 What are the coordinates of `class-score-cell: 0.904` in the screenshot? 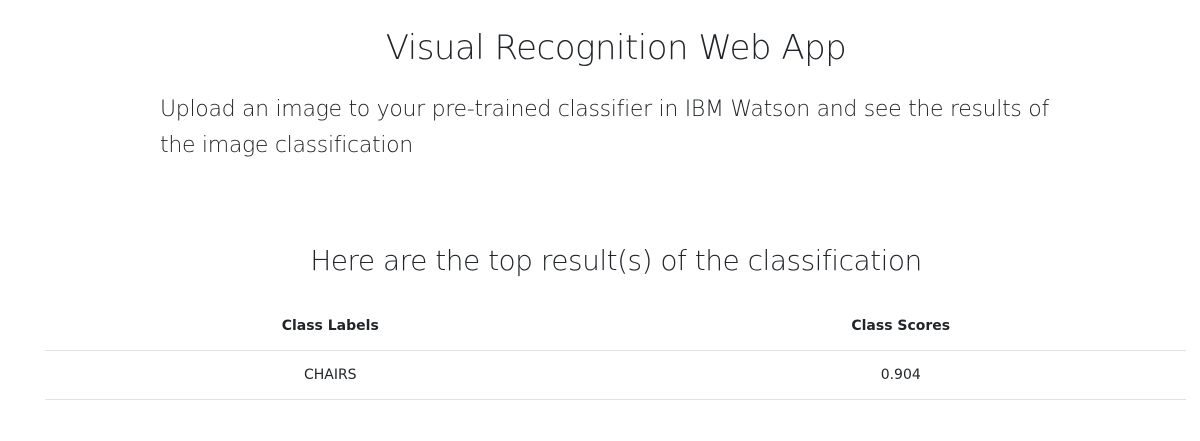 It's located at (900, 375).